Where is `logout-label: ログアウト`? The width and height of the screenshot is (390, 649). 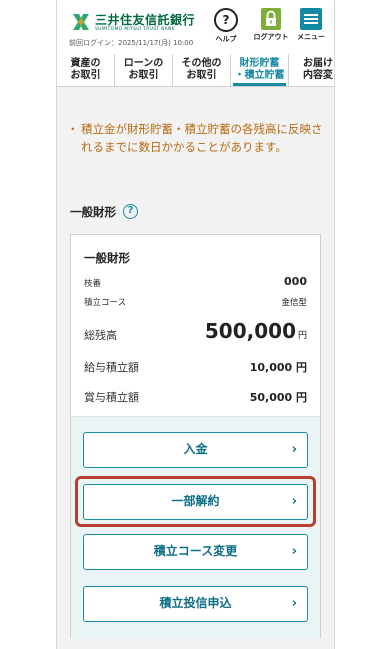
logout-label: ログアウト is located at coordinates (271, 37).